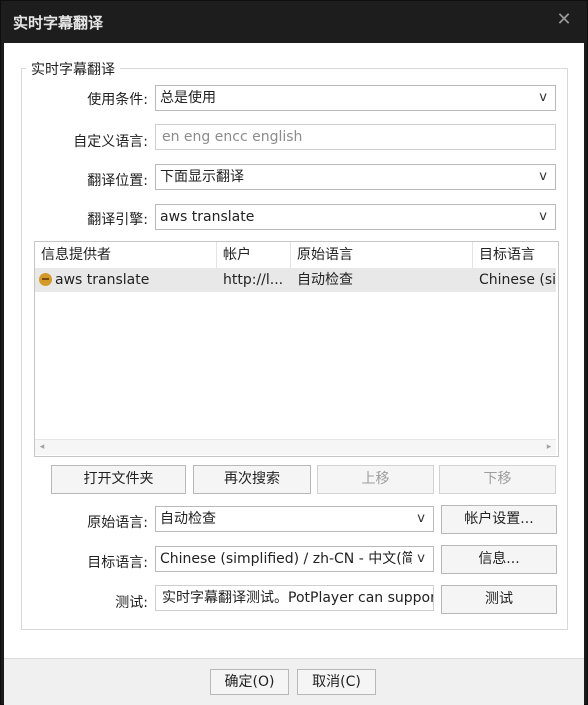 Image resolution: width=588 pixels, height=705 pixels. What do you see at coordinates (564, 20) in the screenshot?
I see `close-icon: ✕` at bounding box center [564, 20].